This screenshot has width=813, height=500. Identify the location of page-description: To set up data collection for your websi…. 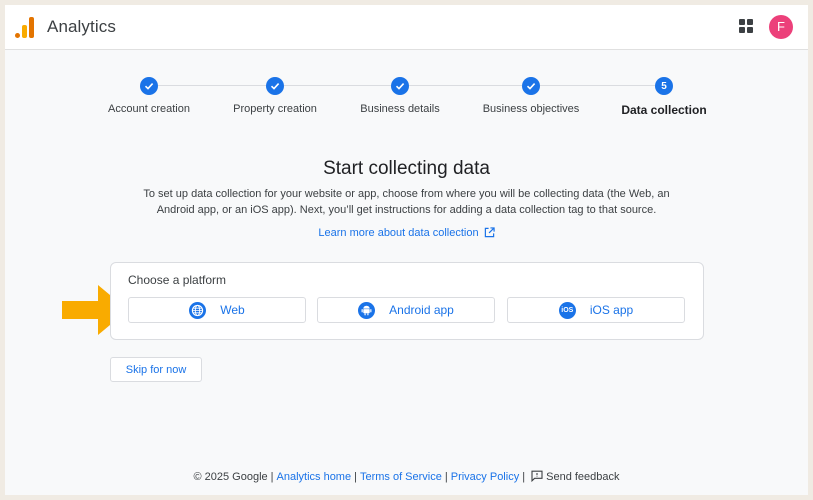
(406, 202).